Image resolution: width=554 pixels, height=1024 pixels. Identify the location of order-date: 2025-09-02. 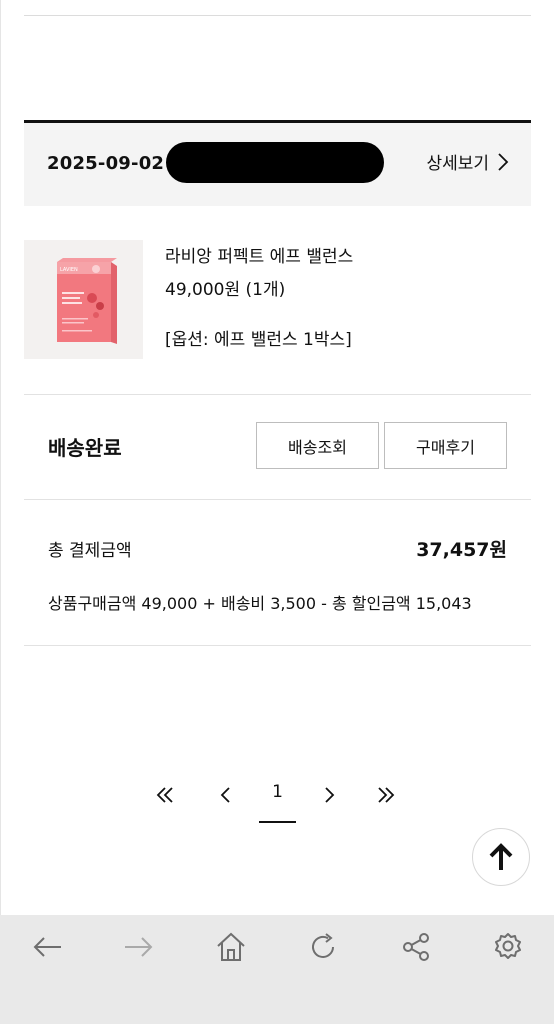
(106, 163).